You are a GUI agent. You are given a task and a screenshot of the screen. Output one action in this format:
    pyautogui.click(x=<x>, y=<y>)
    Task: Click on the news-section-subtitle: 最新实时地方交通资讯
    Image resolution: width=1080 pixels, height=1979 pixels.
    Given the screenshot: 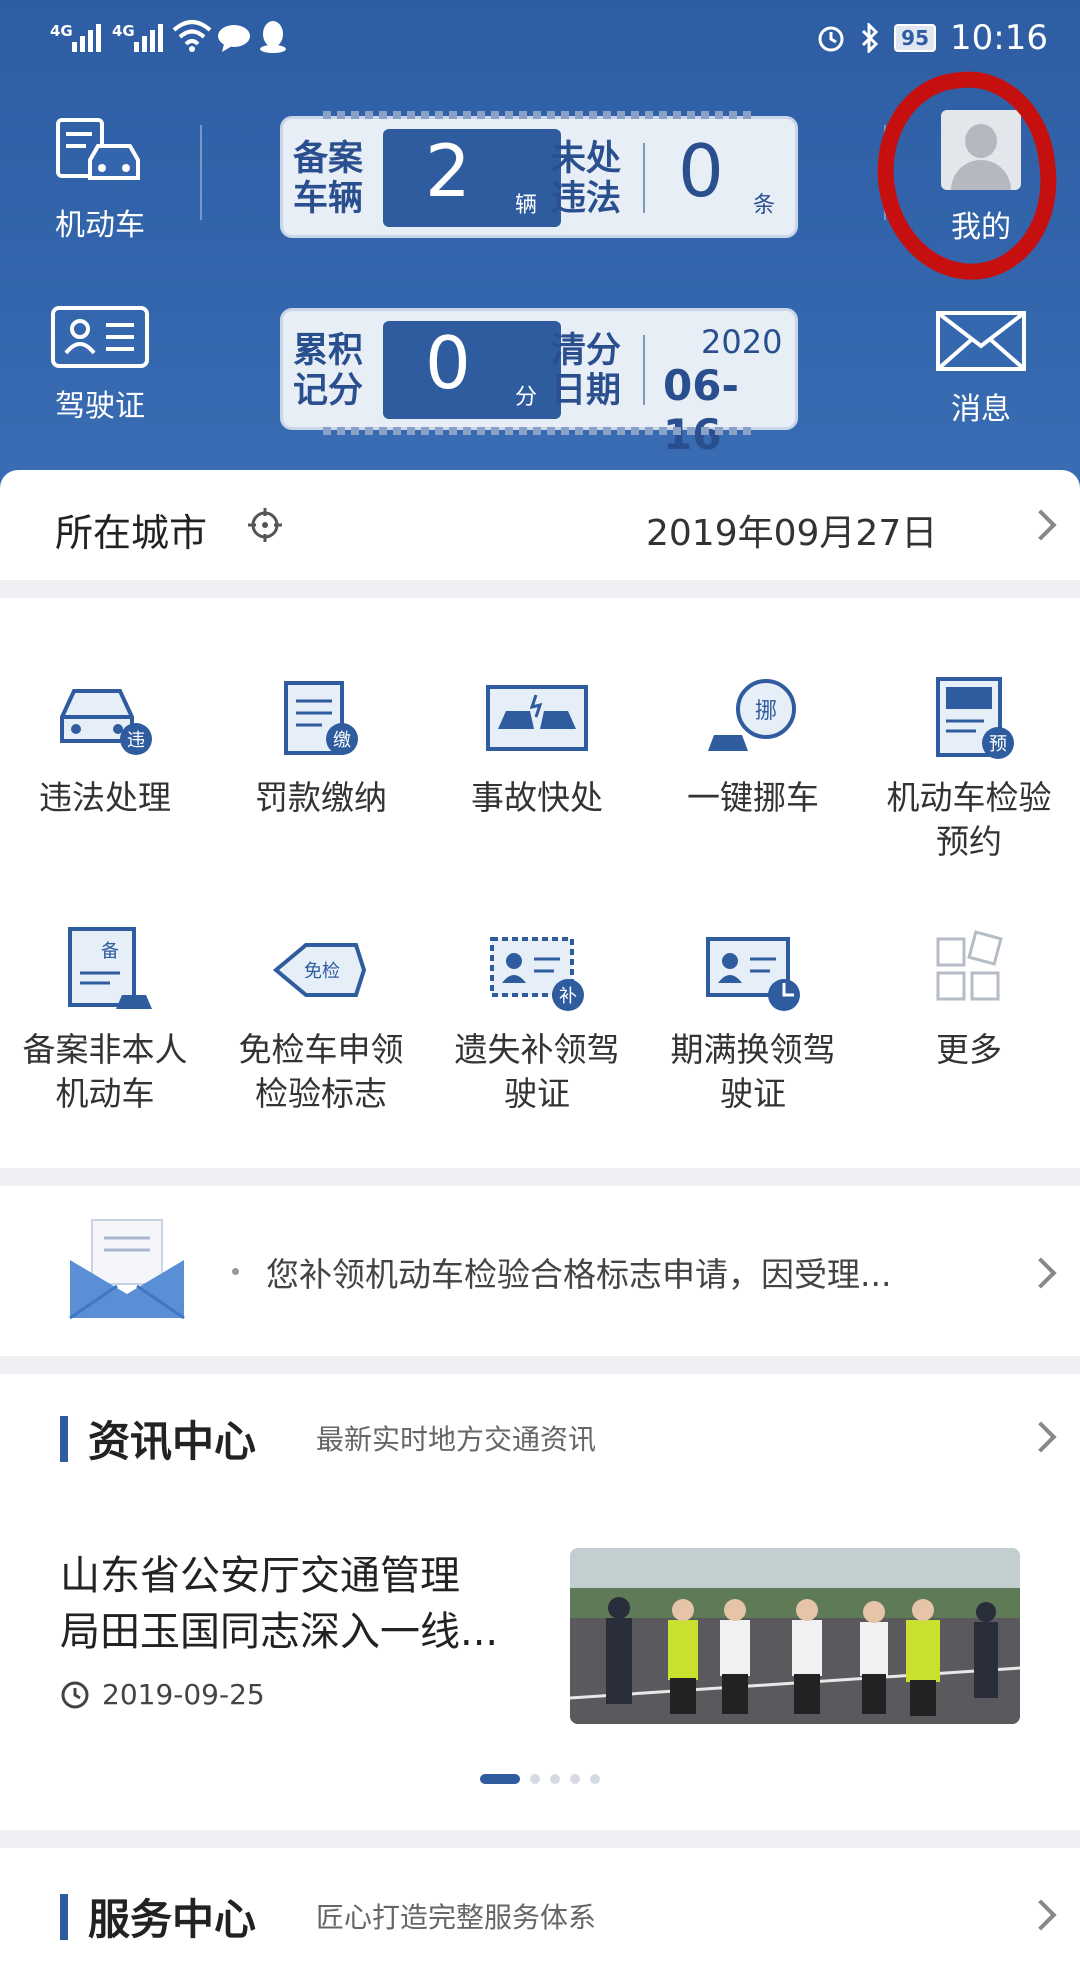 What is the action you would take?
    pyautogui.click(x=456, y=1438)
    